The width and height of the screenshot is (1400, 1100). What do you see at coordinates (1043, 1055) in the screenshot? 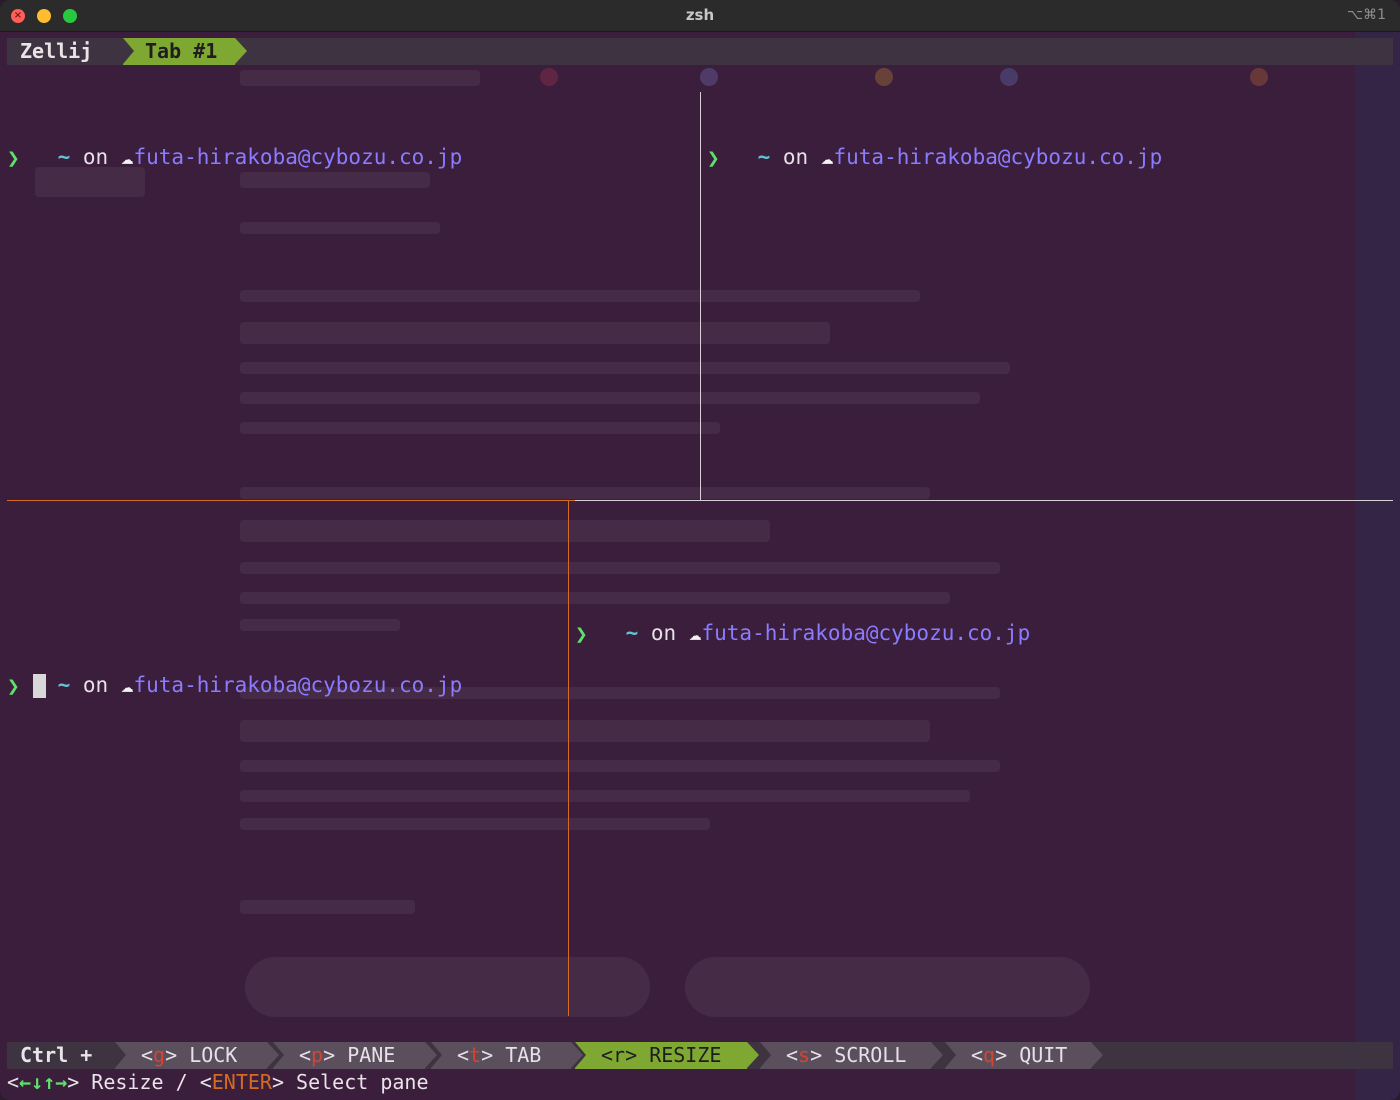
I see `mode-label: QUIT` at bounding box center [1043, 1055].